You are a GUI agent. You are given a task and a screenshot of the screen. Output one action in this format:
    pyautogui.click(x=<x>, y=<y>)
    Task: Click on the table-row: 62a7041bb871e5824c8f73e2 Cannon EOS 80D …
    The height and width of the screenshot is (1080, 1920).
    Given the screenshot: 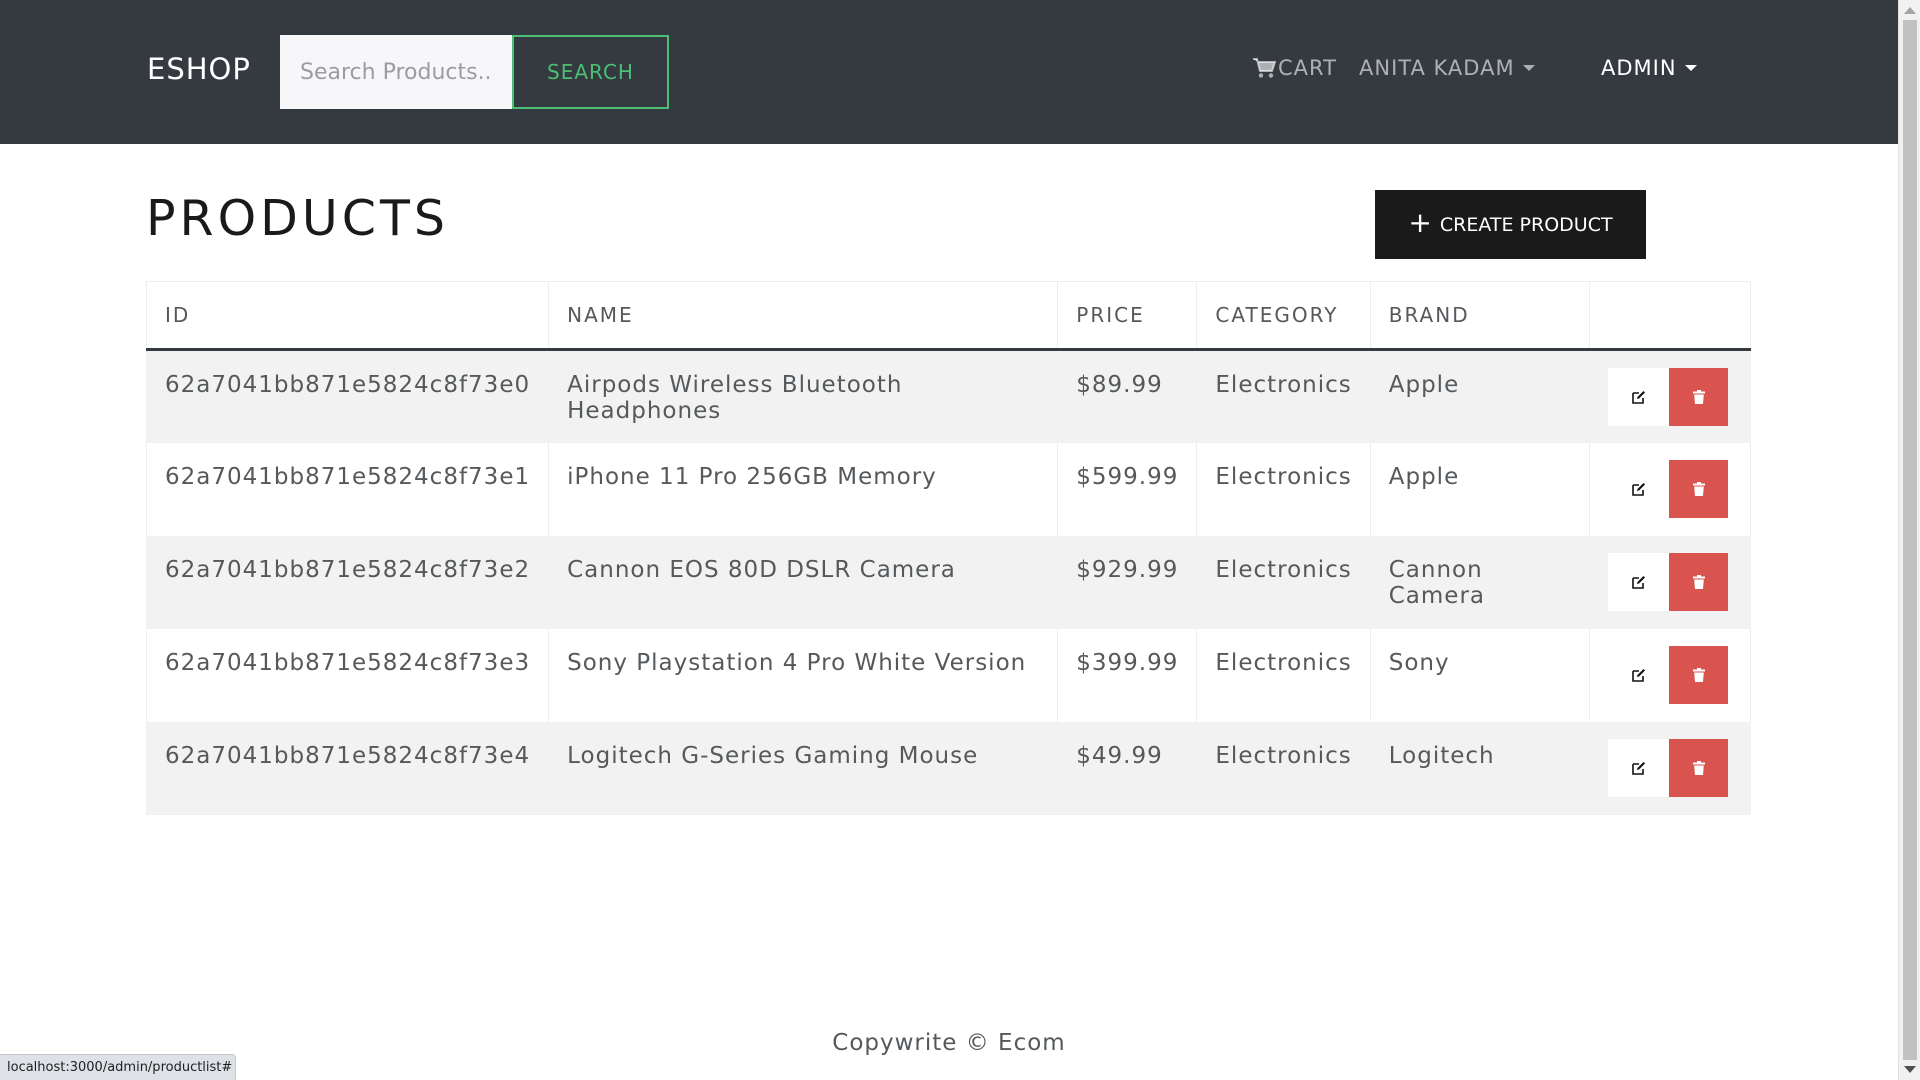 What is the action you would take?
    pyautogui.click(x=948, y=582)
    